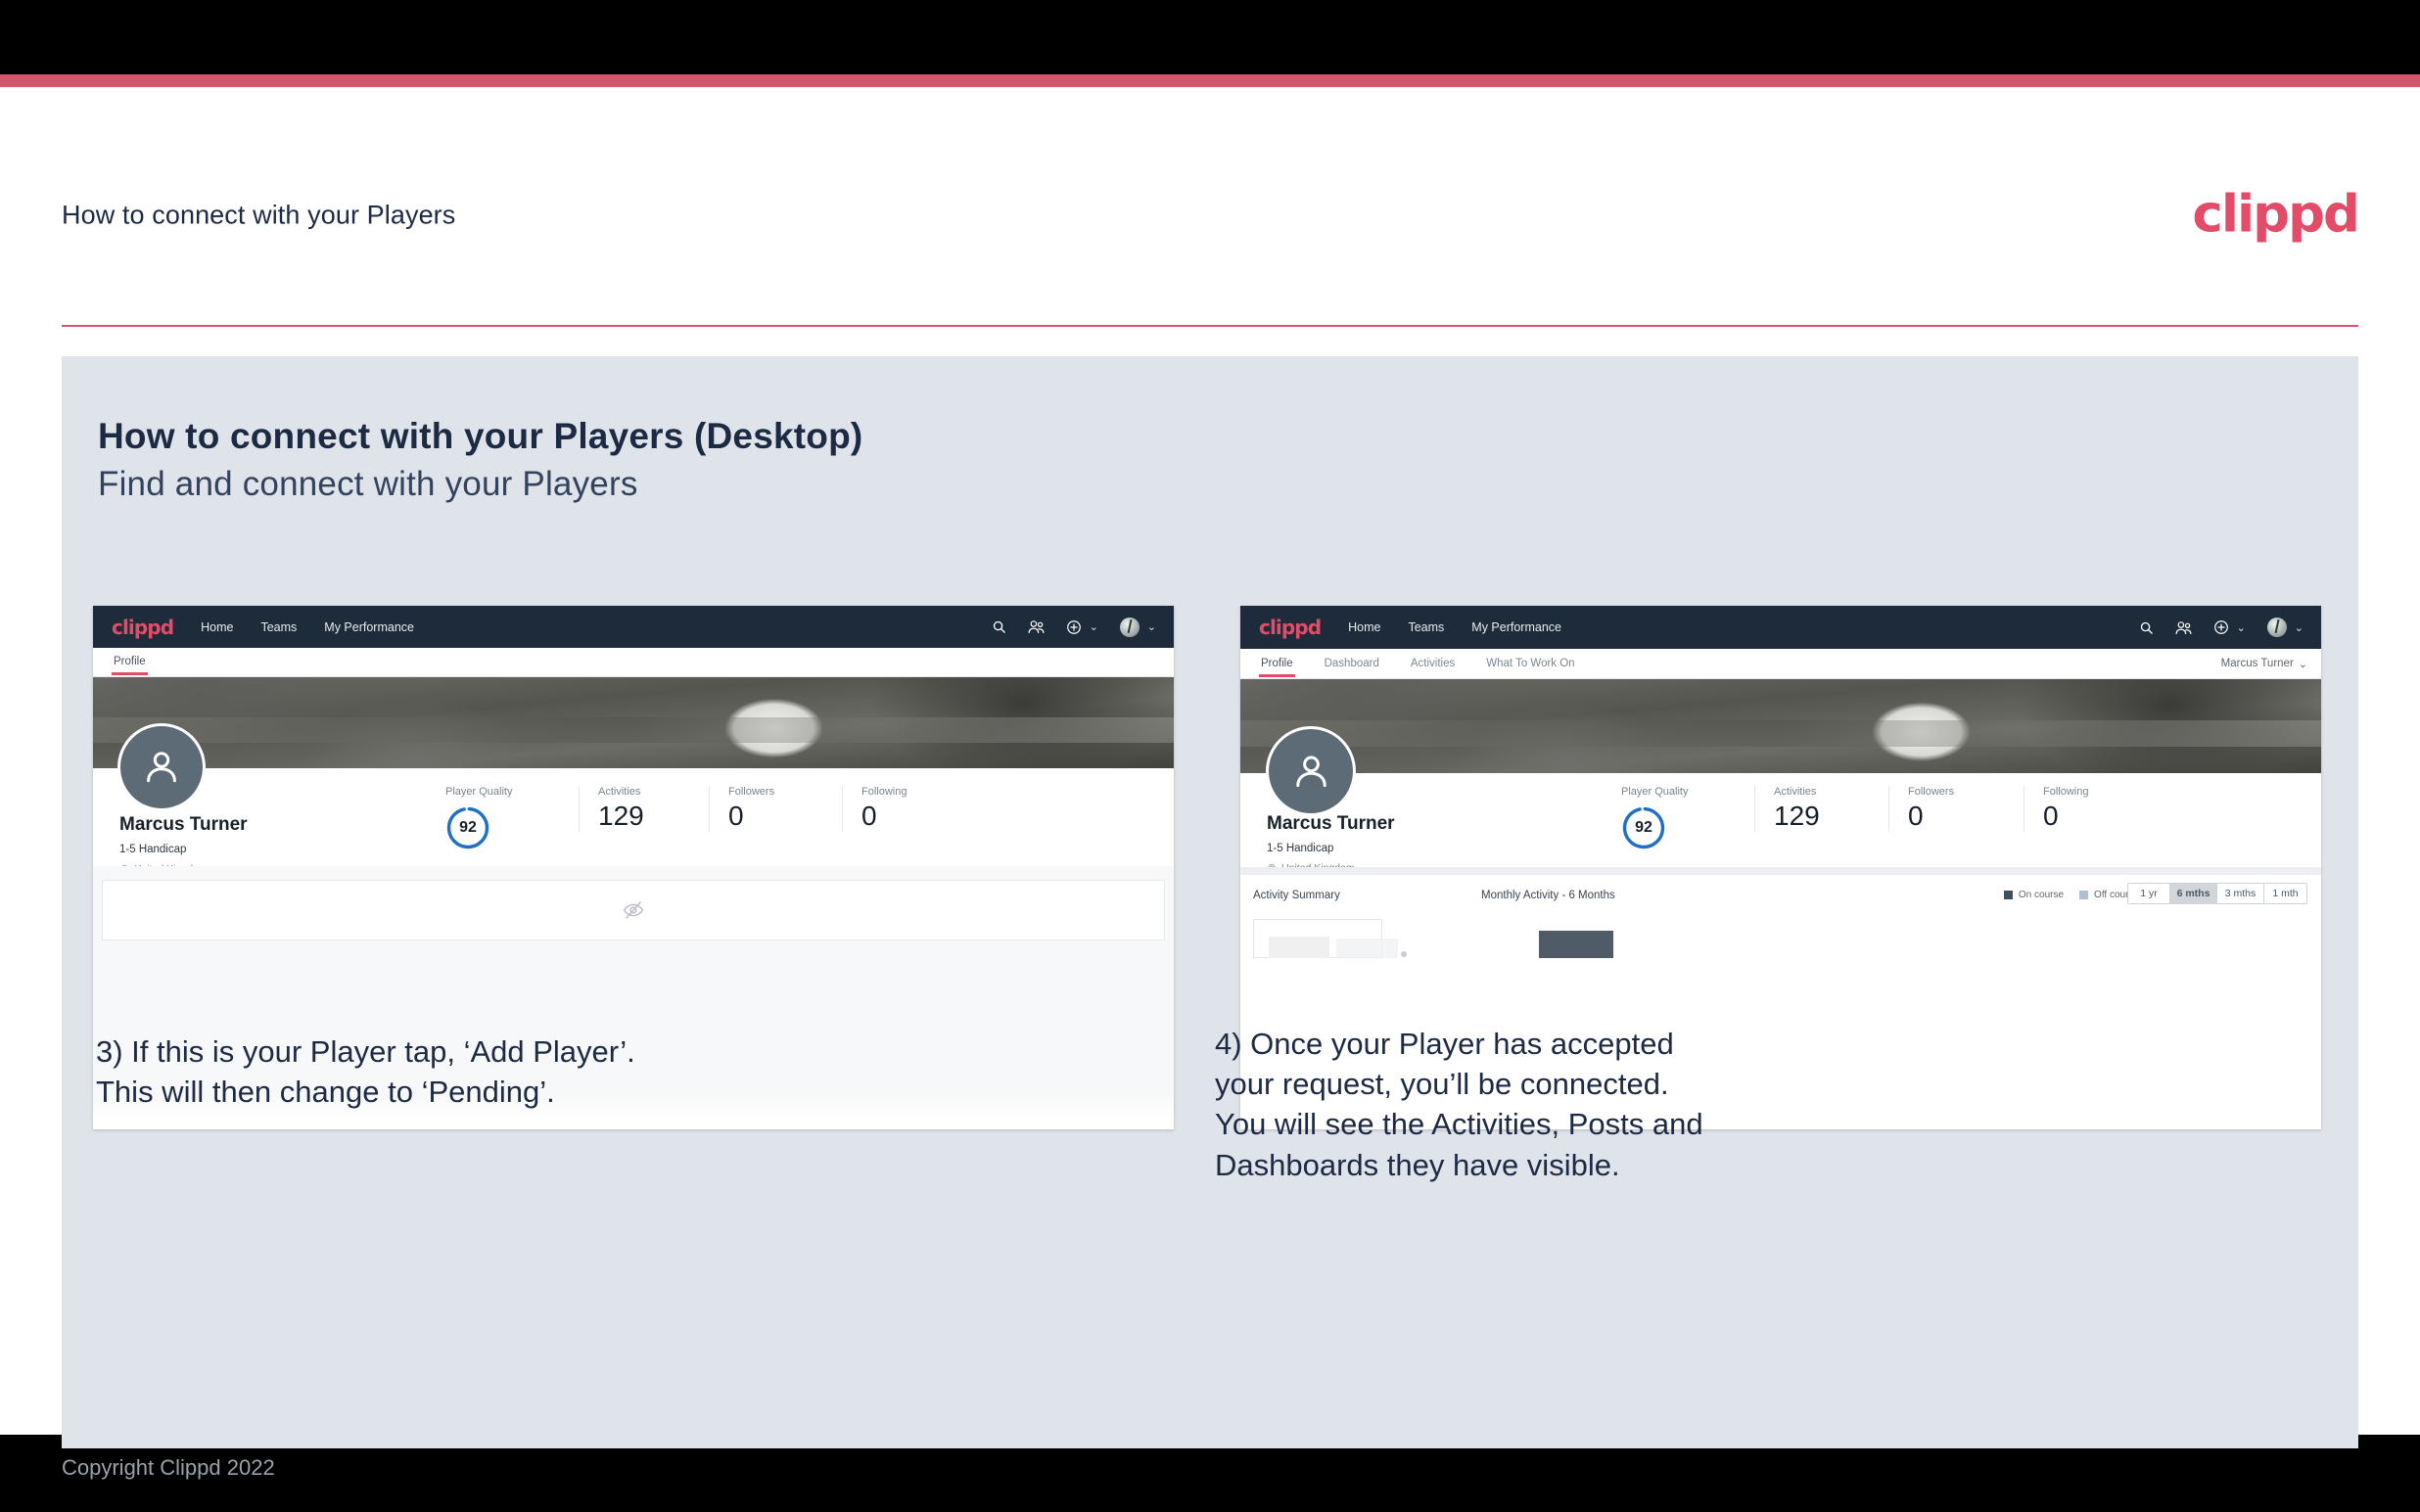  Describe the element at coordinates (884, 792) in the screenshot. I see `stat-label: Following` at that location.